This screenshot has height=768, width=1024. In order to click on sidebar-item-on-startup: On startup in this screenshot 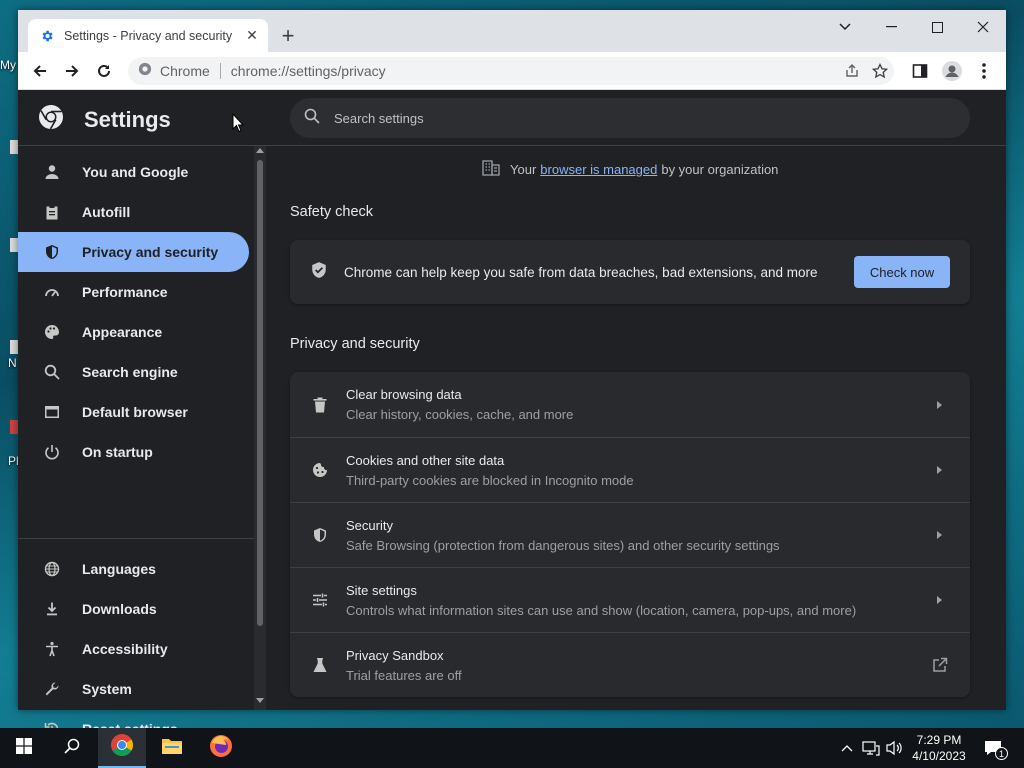, I will do `click(133, 452)`.